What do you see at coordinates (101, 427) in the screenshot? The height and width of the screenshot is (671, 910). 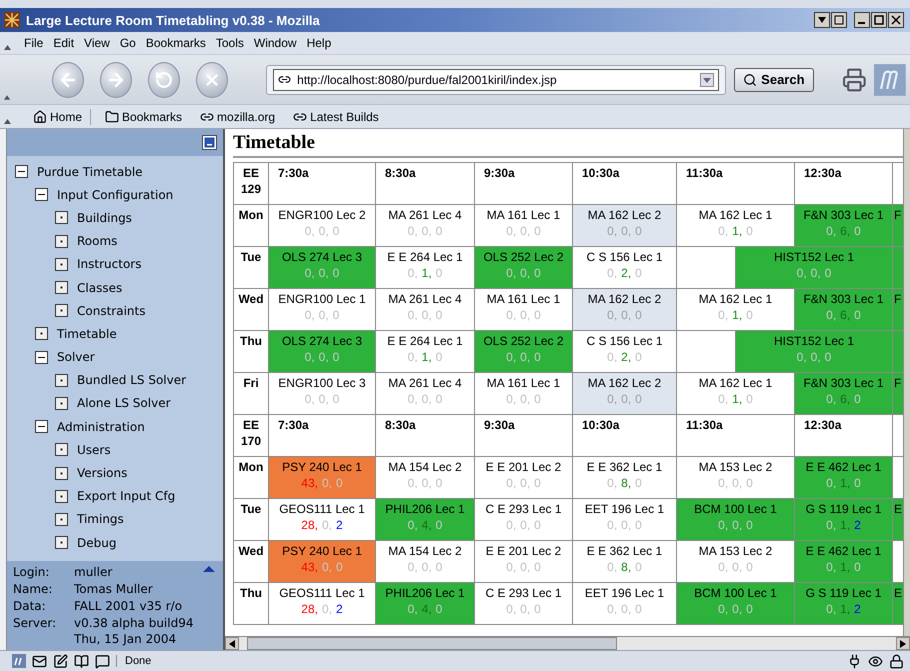 I see `tree-item: Administration` at bounding box center [101, 427].